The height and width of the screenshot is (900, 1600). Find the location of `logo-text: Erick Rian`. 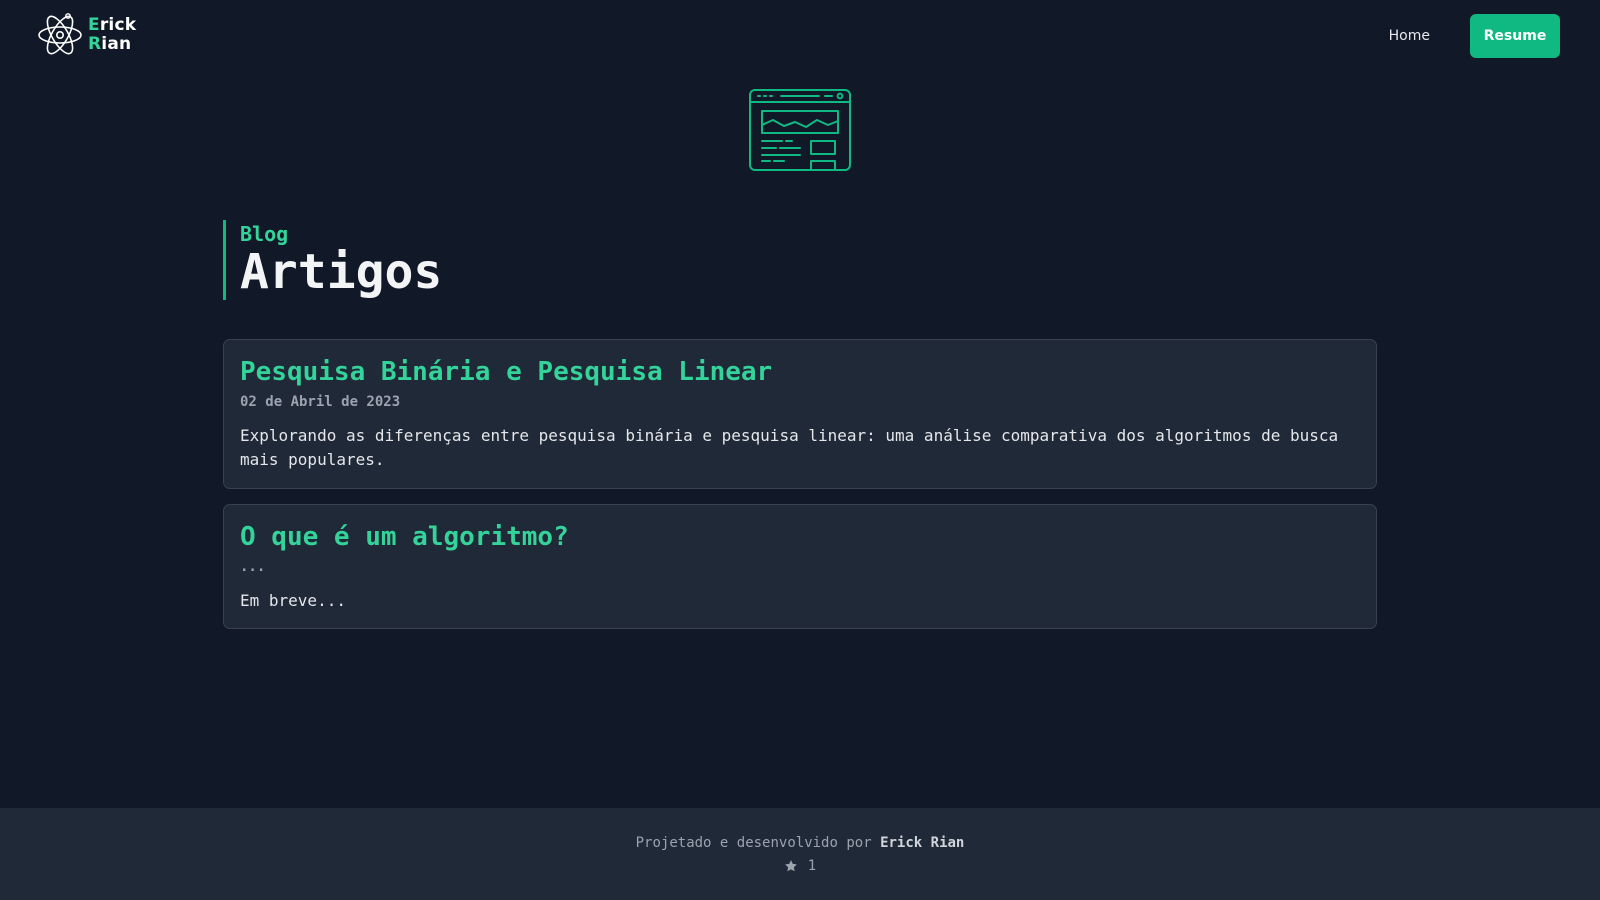

logo-text: Erick Rian is located at coordinates (112, 35).